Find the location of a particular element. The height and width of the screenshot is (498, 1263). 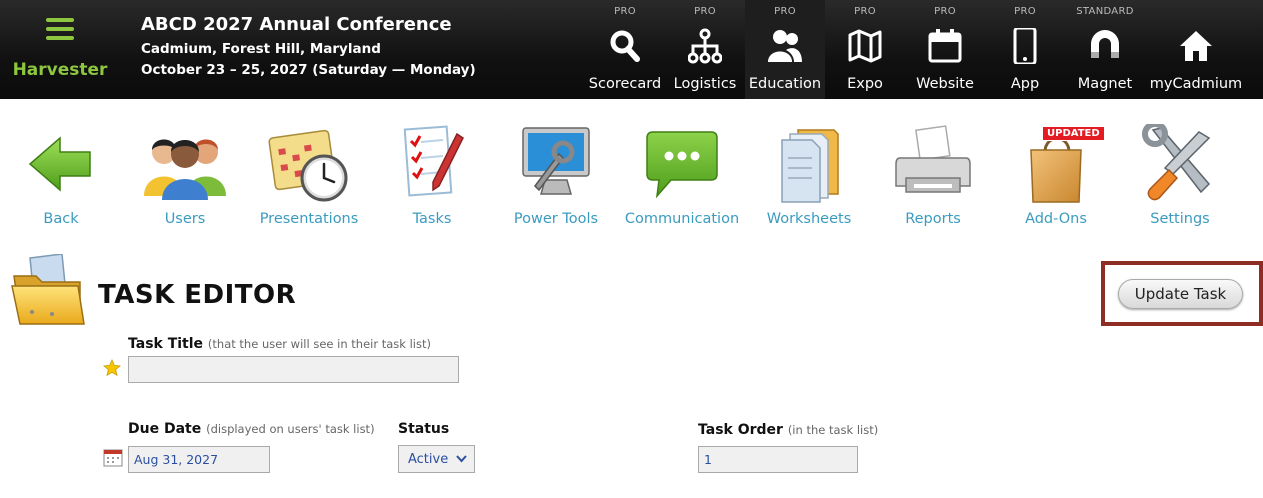

checklist-icon is located at coordinates (433, 161).